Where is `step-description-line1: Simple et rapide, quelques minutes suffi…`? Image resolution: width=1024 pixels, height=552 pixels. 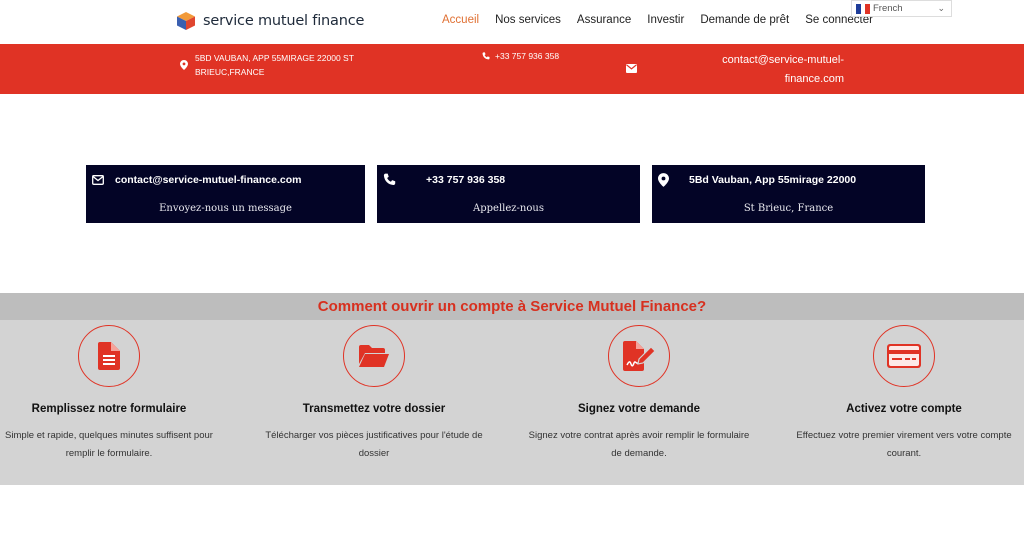 step-description-line1: Simple et rapide, quelques minutes suffi… is located at coordinates (109, 435).